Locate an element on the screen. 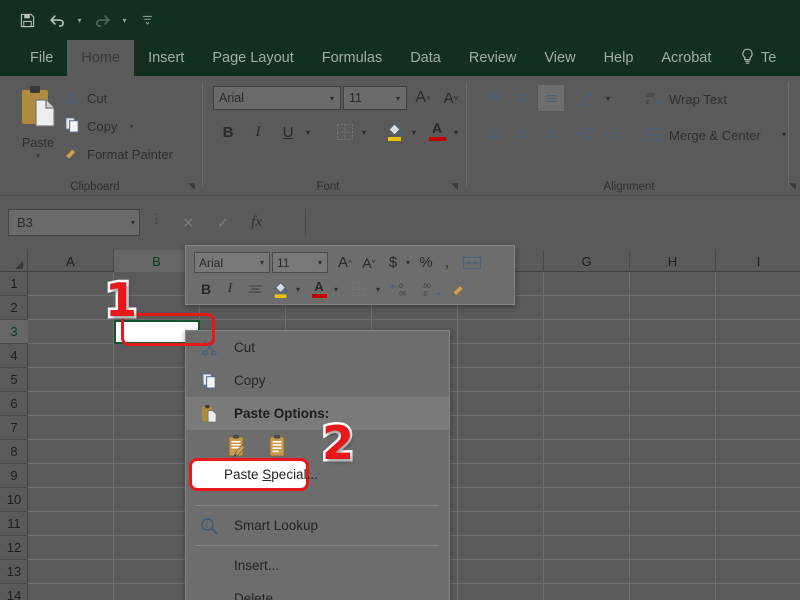 The image size is (800, 600). align-right-icon is located at coordinates (550, 134).